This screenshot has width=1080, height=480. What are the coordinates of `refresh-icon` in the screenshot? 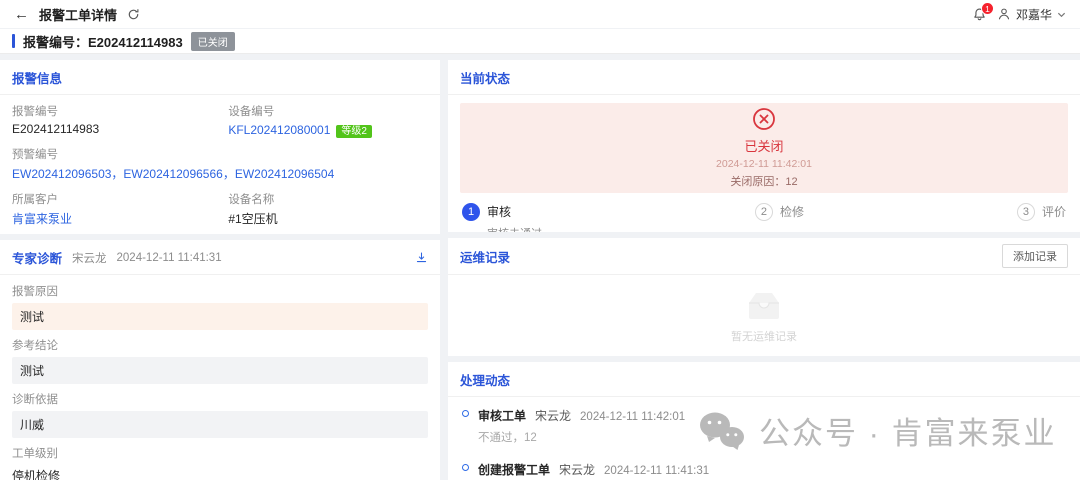 It's located at (133, 14).